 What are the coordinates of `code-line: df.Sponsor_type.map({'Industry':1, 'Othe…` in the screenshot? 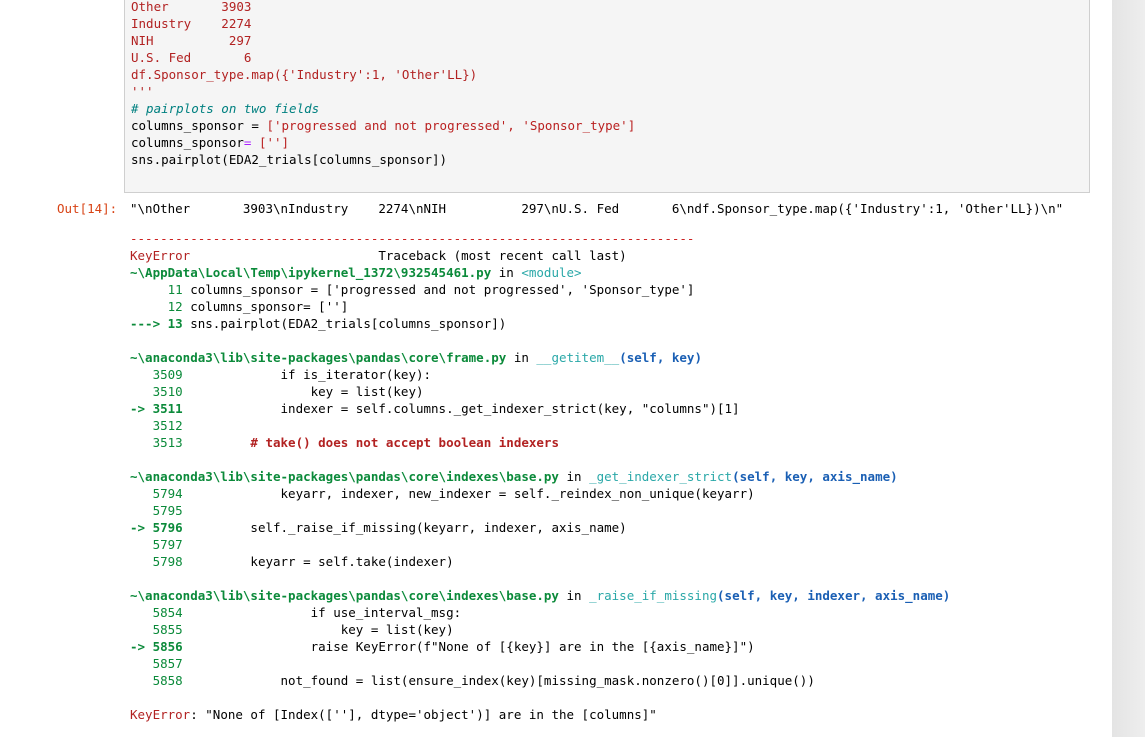 It's located at (304, 74).